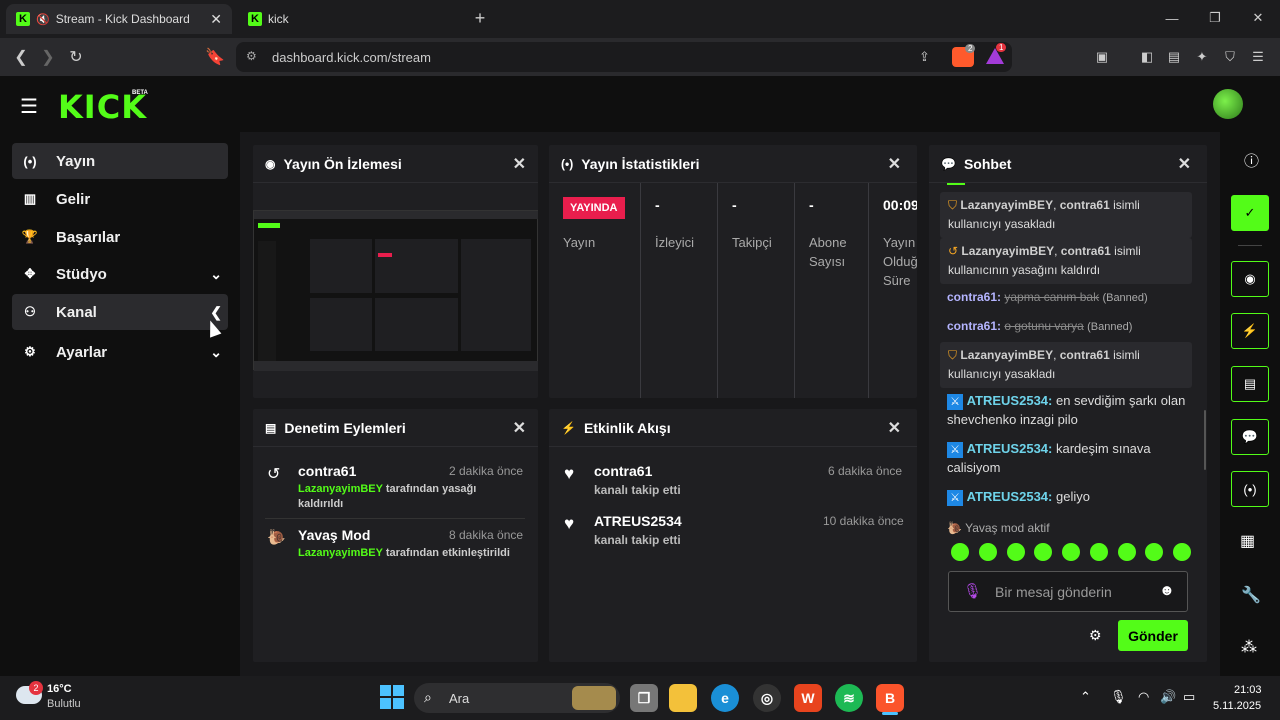 The height and width of the screenshot is (720, 1280). Describe the element at coordinates (1237, 706) in the screenshot. I see `clock-date: 5.11.2025` at that location.